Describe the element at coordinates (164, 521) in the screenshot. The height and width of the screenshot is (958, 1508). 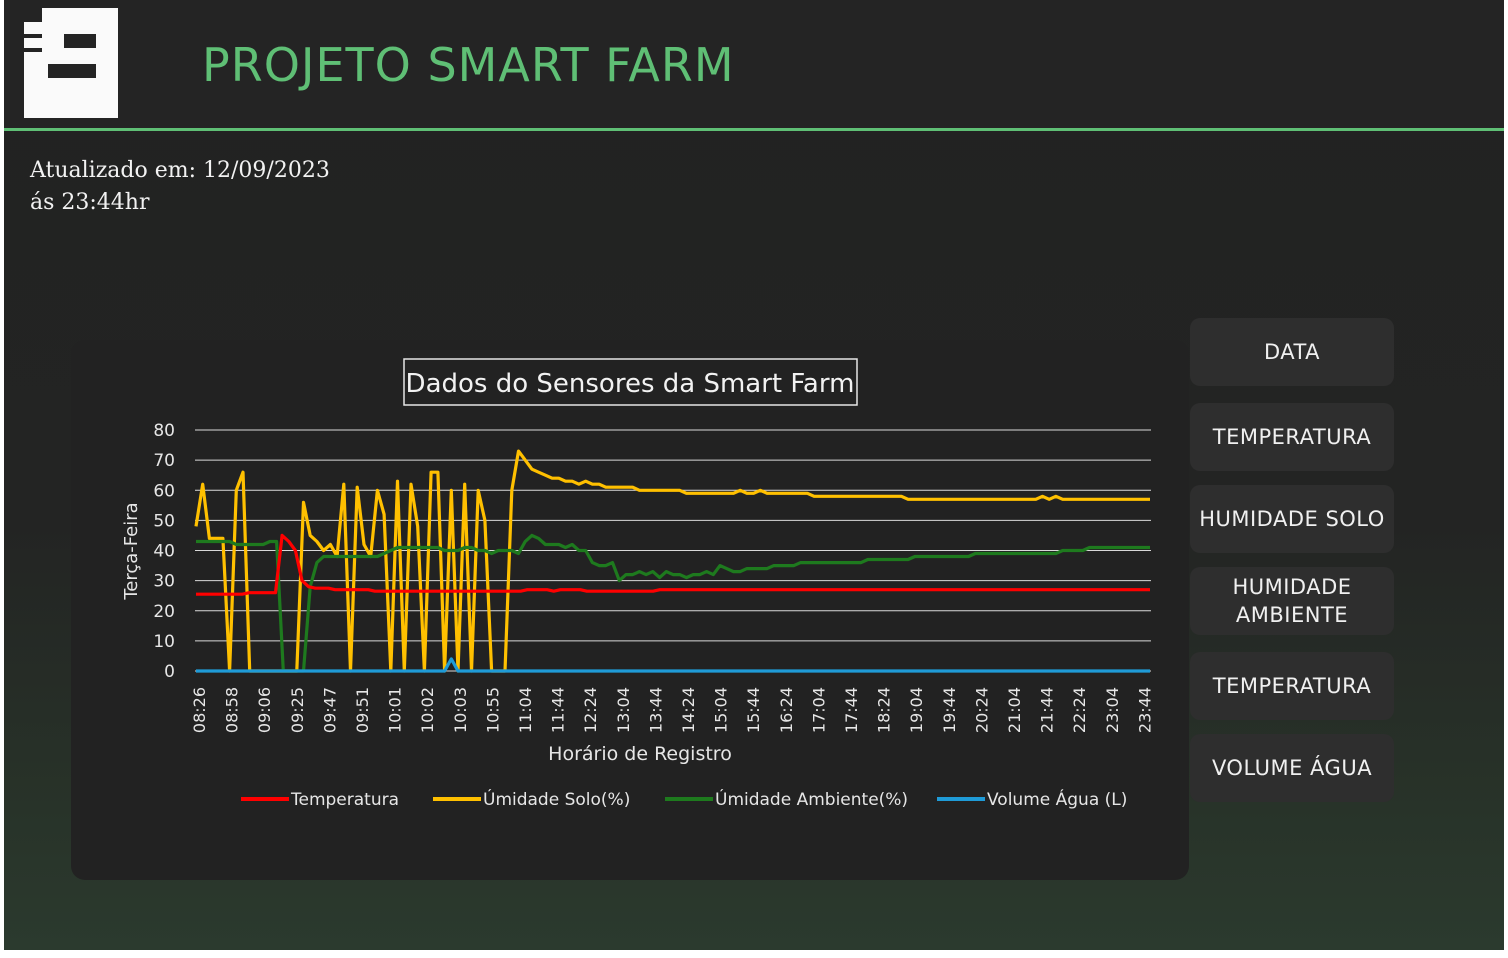
I see `y-tick-label: 50` at that location.